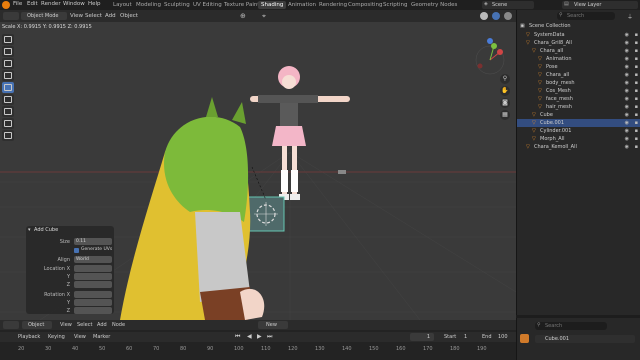  What do you see at coordinates (56, 337) in the screenshot?
I see `keying-menu: Keying` at bounding box center [56, 337].